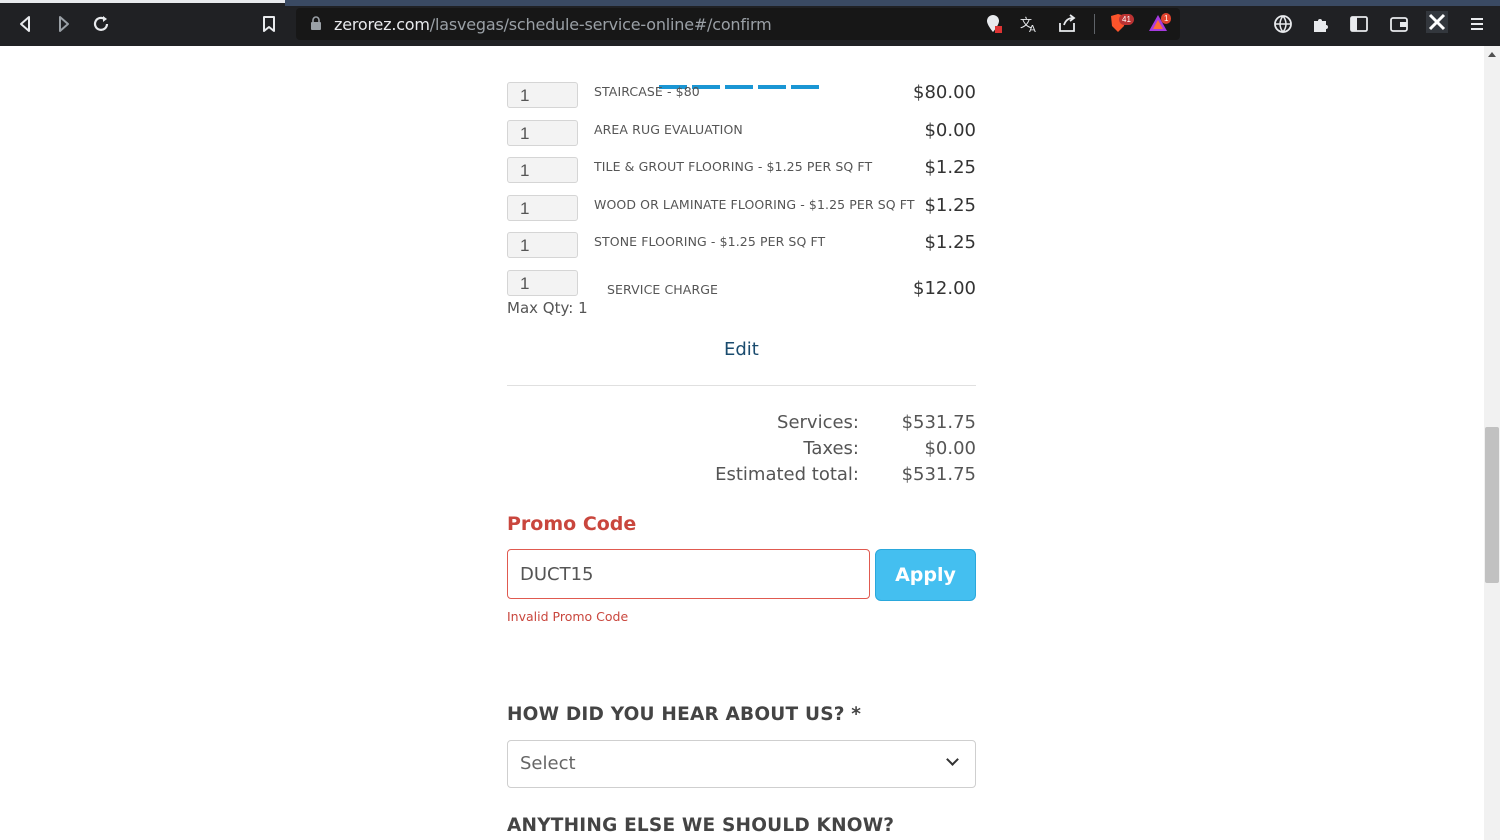 This screenshot has height=840, width=1500. What do you see at coordinates (668, 129) in the screenshot?
I see `item-label: AREA RUG EVALUATION` at bounding box center [668, 129].